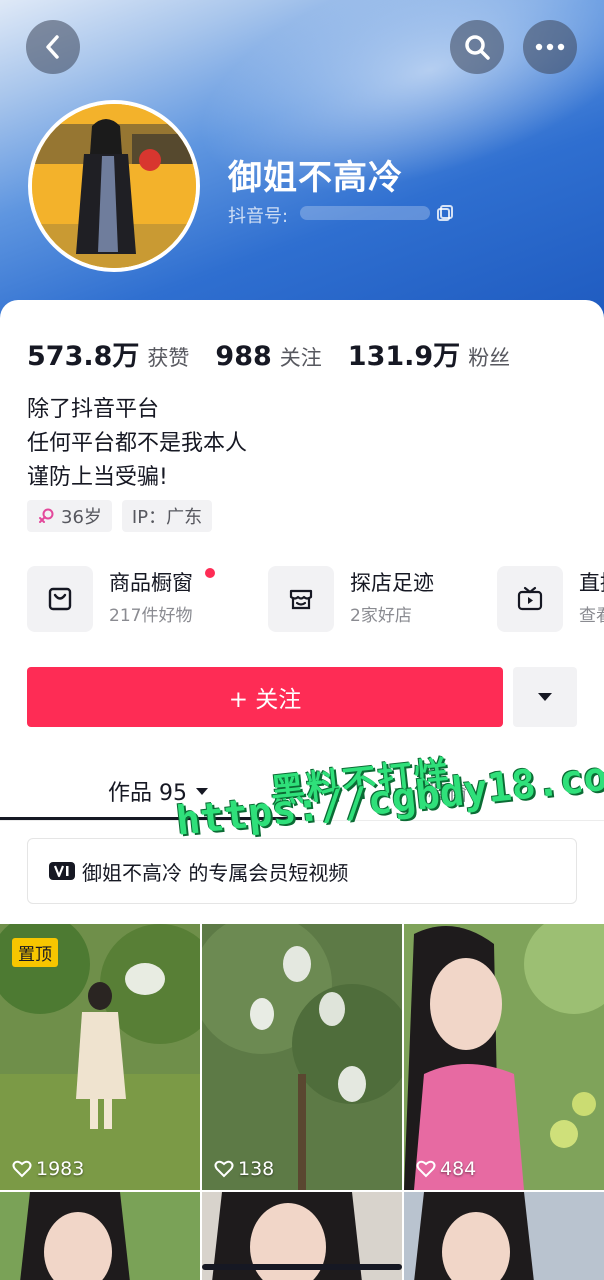 Image resolution: width=604 pixels, height=1280 pixels. I want to click on avatar-photo, so click(114, 186).